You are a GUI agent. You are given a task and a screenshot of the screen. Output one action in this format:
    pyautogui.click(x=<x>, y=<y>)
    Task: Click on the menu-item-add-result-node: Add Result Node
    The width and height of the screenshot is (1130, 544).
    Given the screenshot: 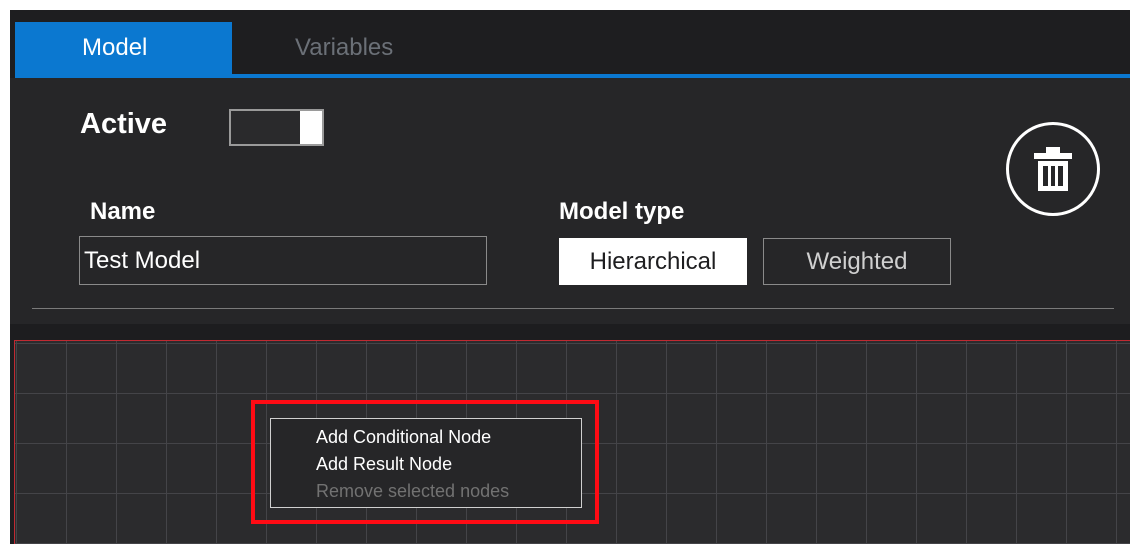 What is the action you would take?
    pyautogui.click(x=426, y=464)
    